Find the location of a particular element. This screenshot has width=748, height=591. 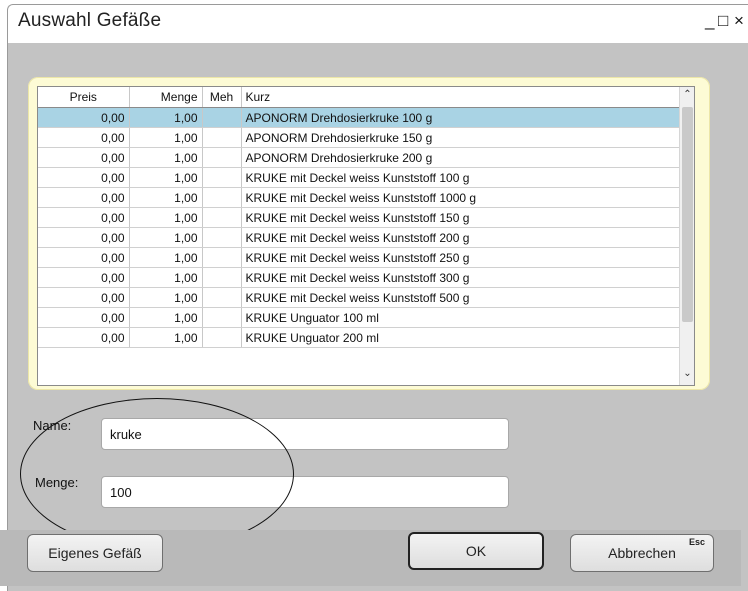

cell-kurz: KRUKE Unguator 200 ml is located at coordinates (460, 337).